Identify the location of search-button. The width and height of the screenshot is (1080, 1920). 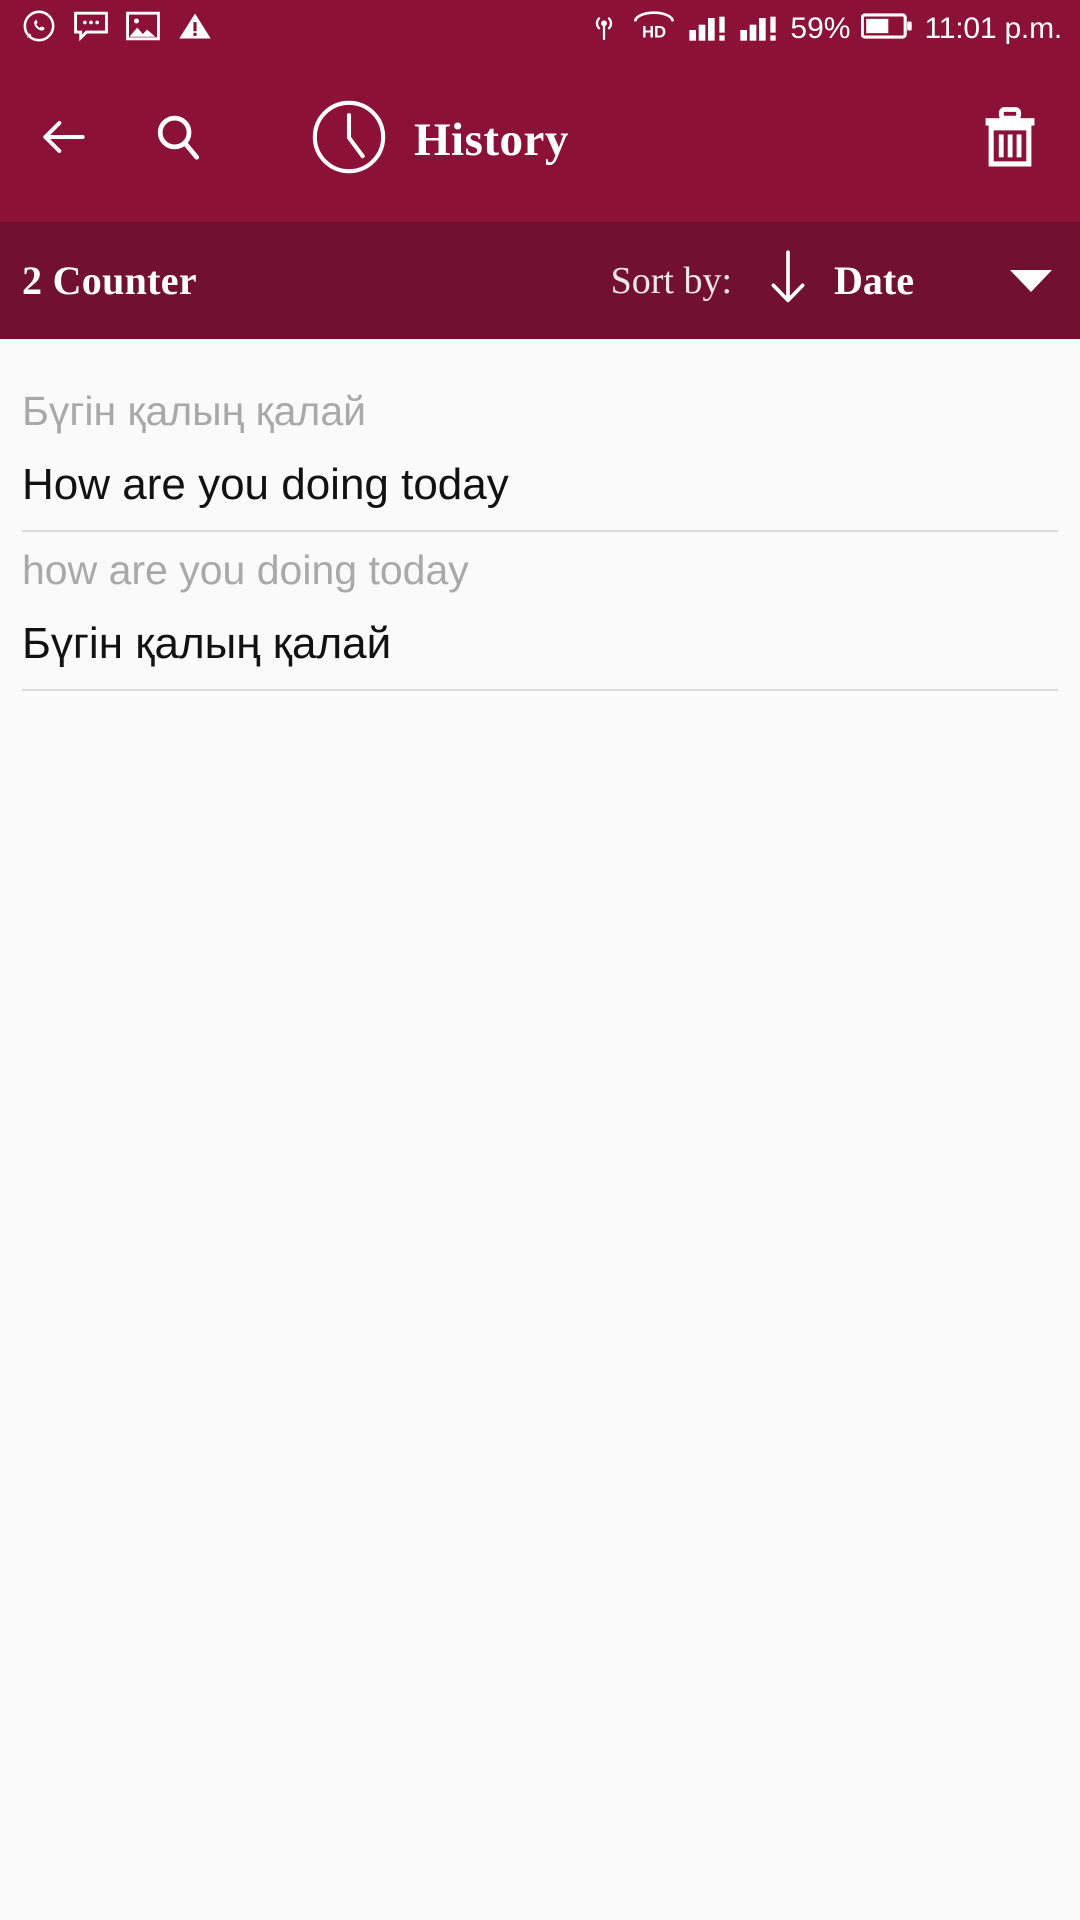
(178, 140).